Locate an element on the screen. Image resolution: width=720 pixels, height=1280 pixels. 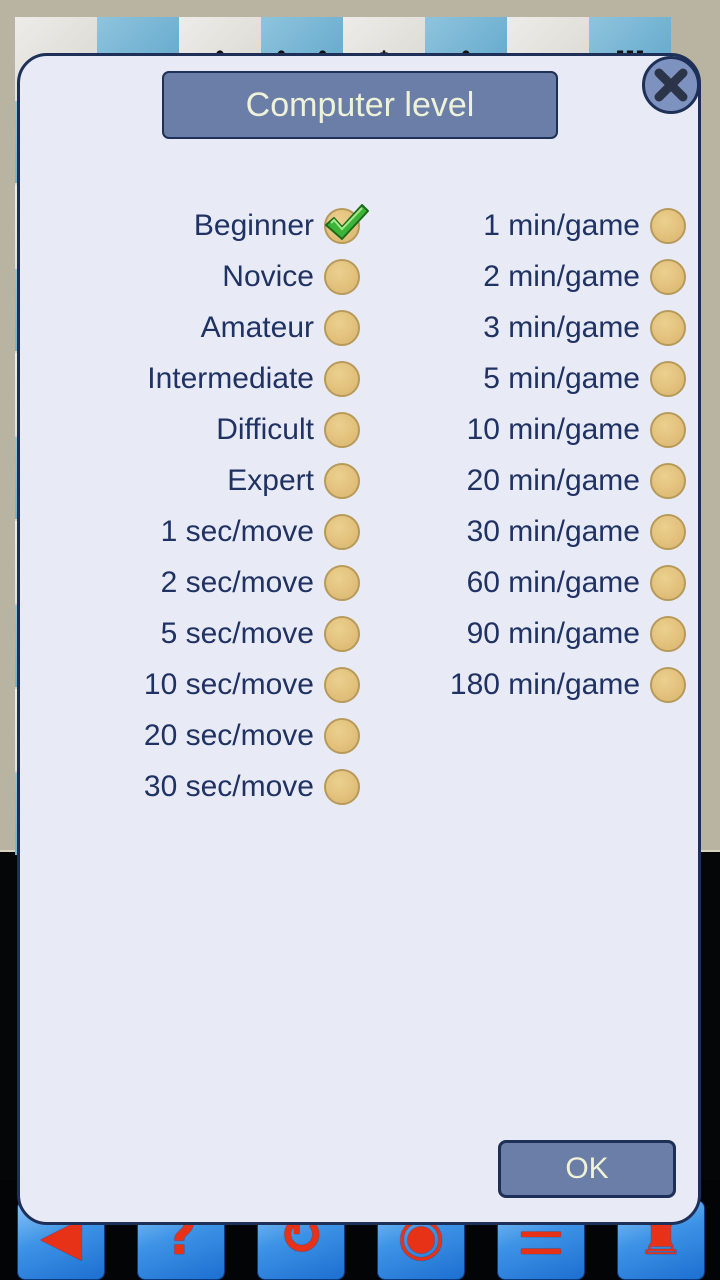
level-option: Novice is located at coordinates (210, 276).